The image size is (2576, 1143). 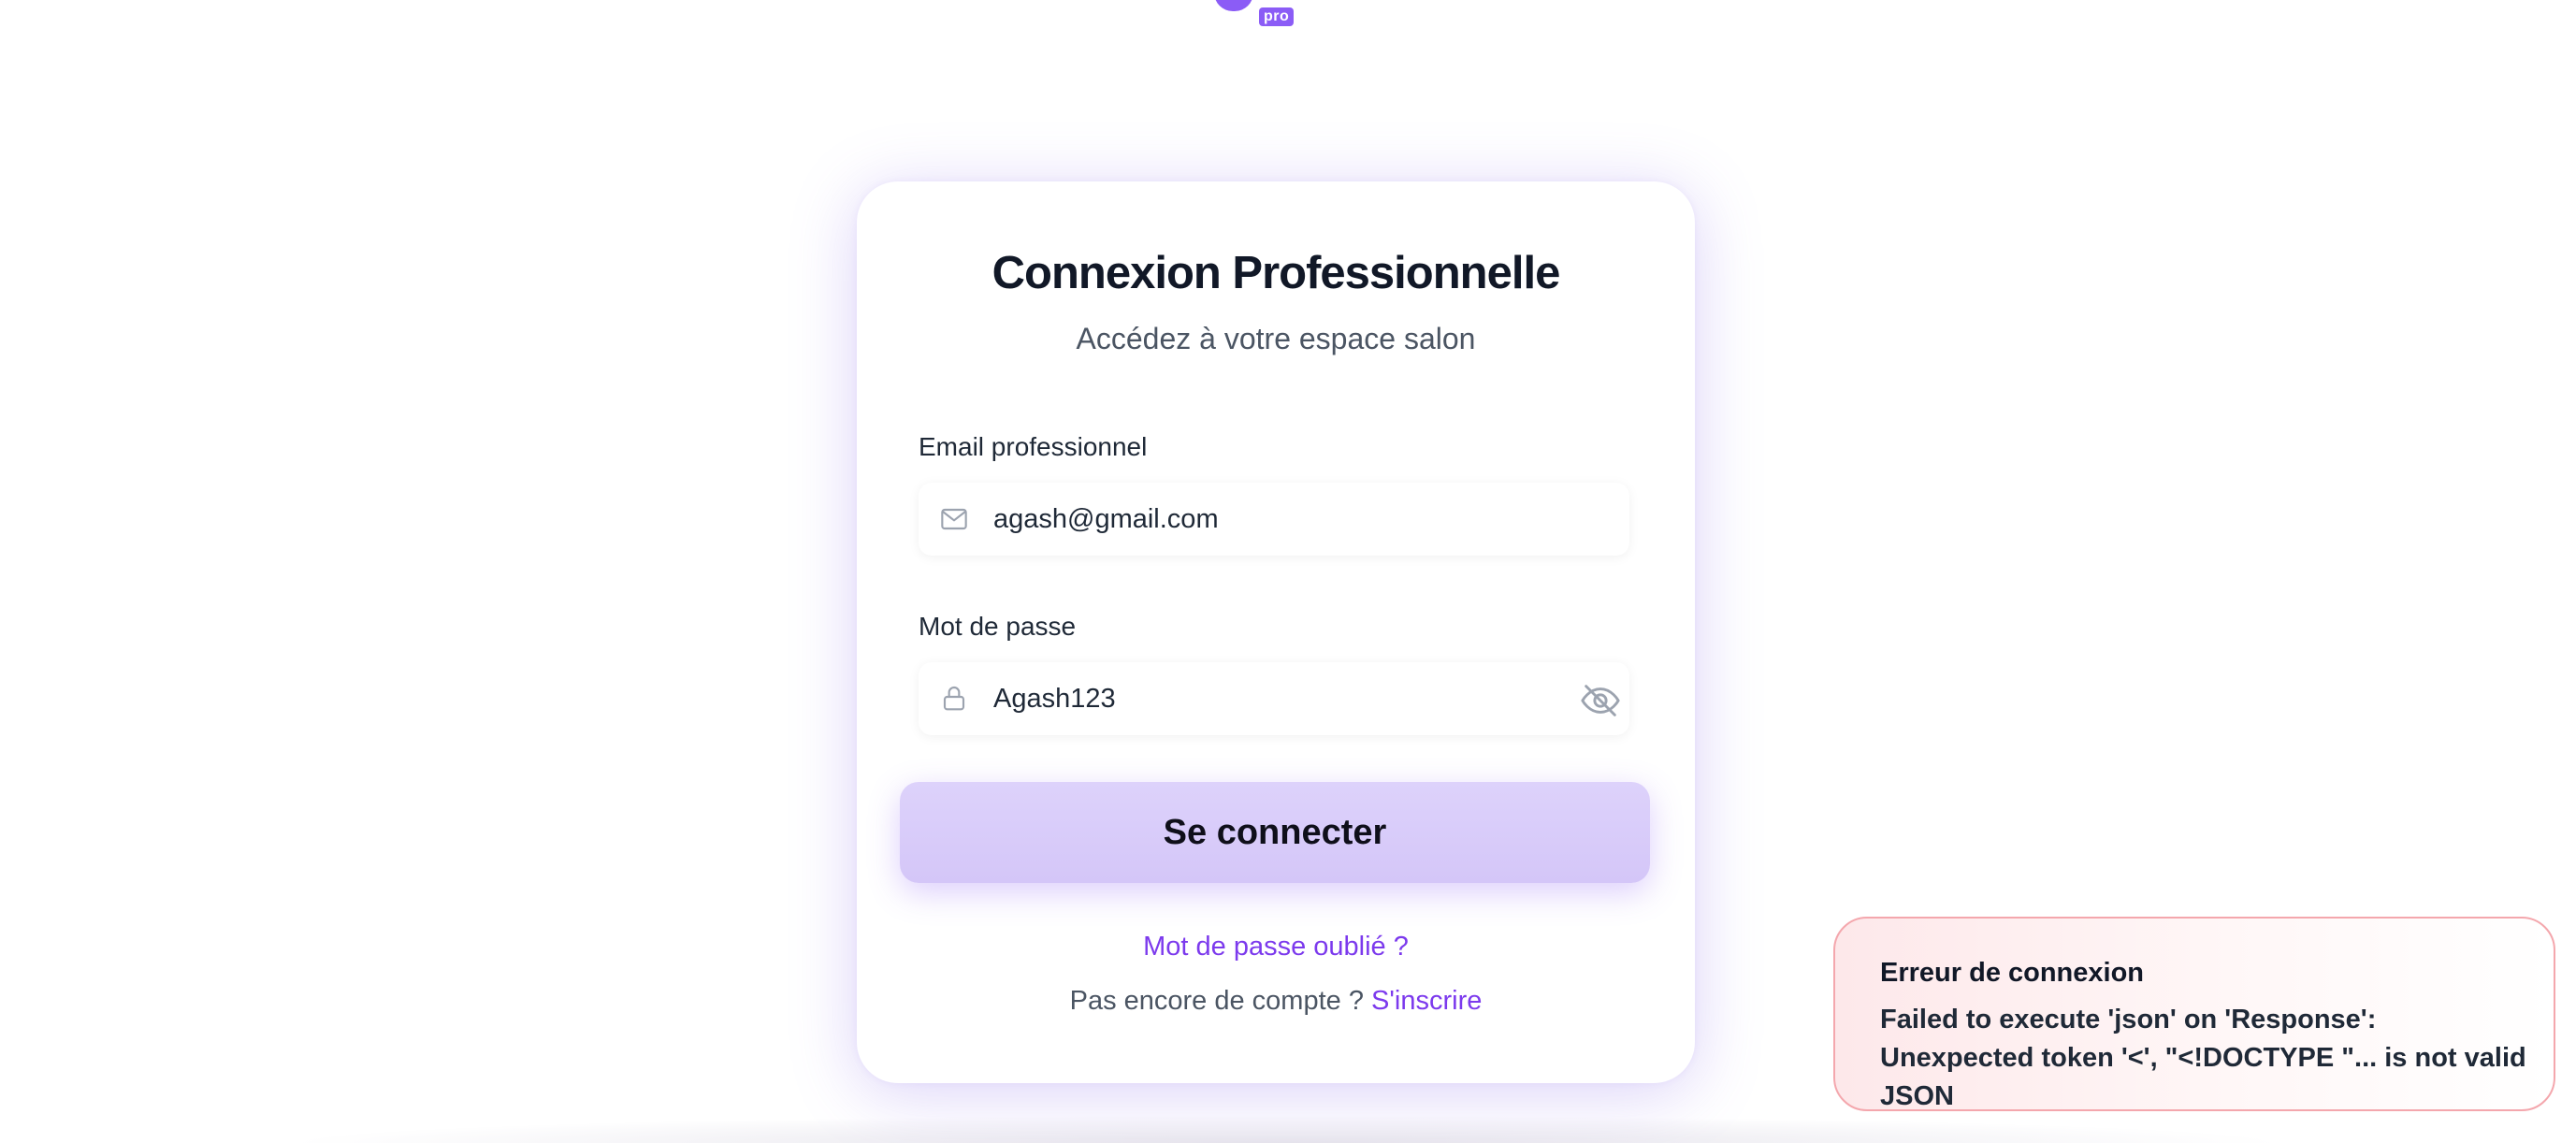 I want to click on pro-badge: pro, so click(x=1277, y=16).